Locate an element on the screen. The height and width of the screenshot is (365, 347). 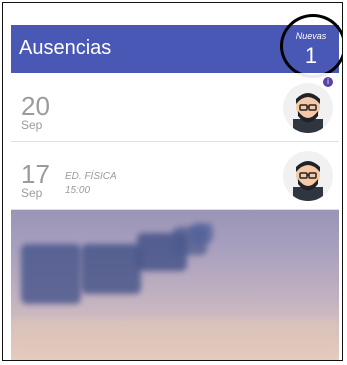
time-label: 15:00 is located at coordinates (78, 190).